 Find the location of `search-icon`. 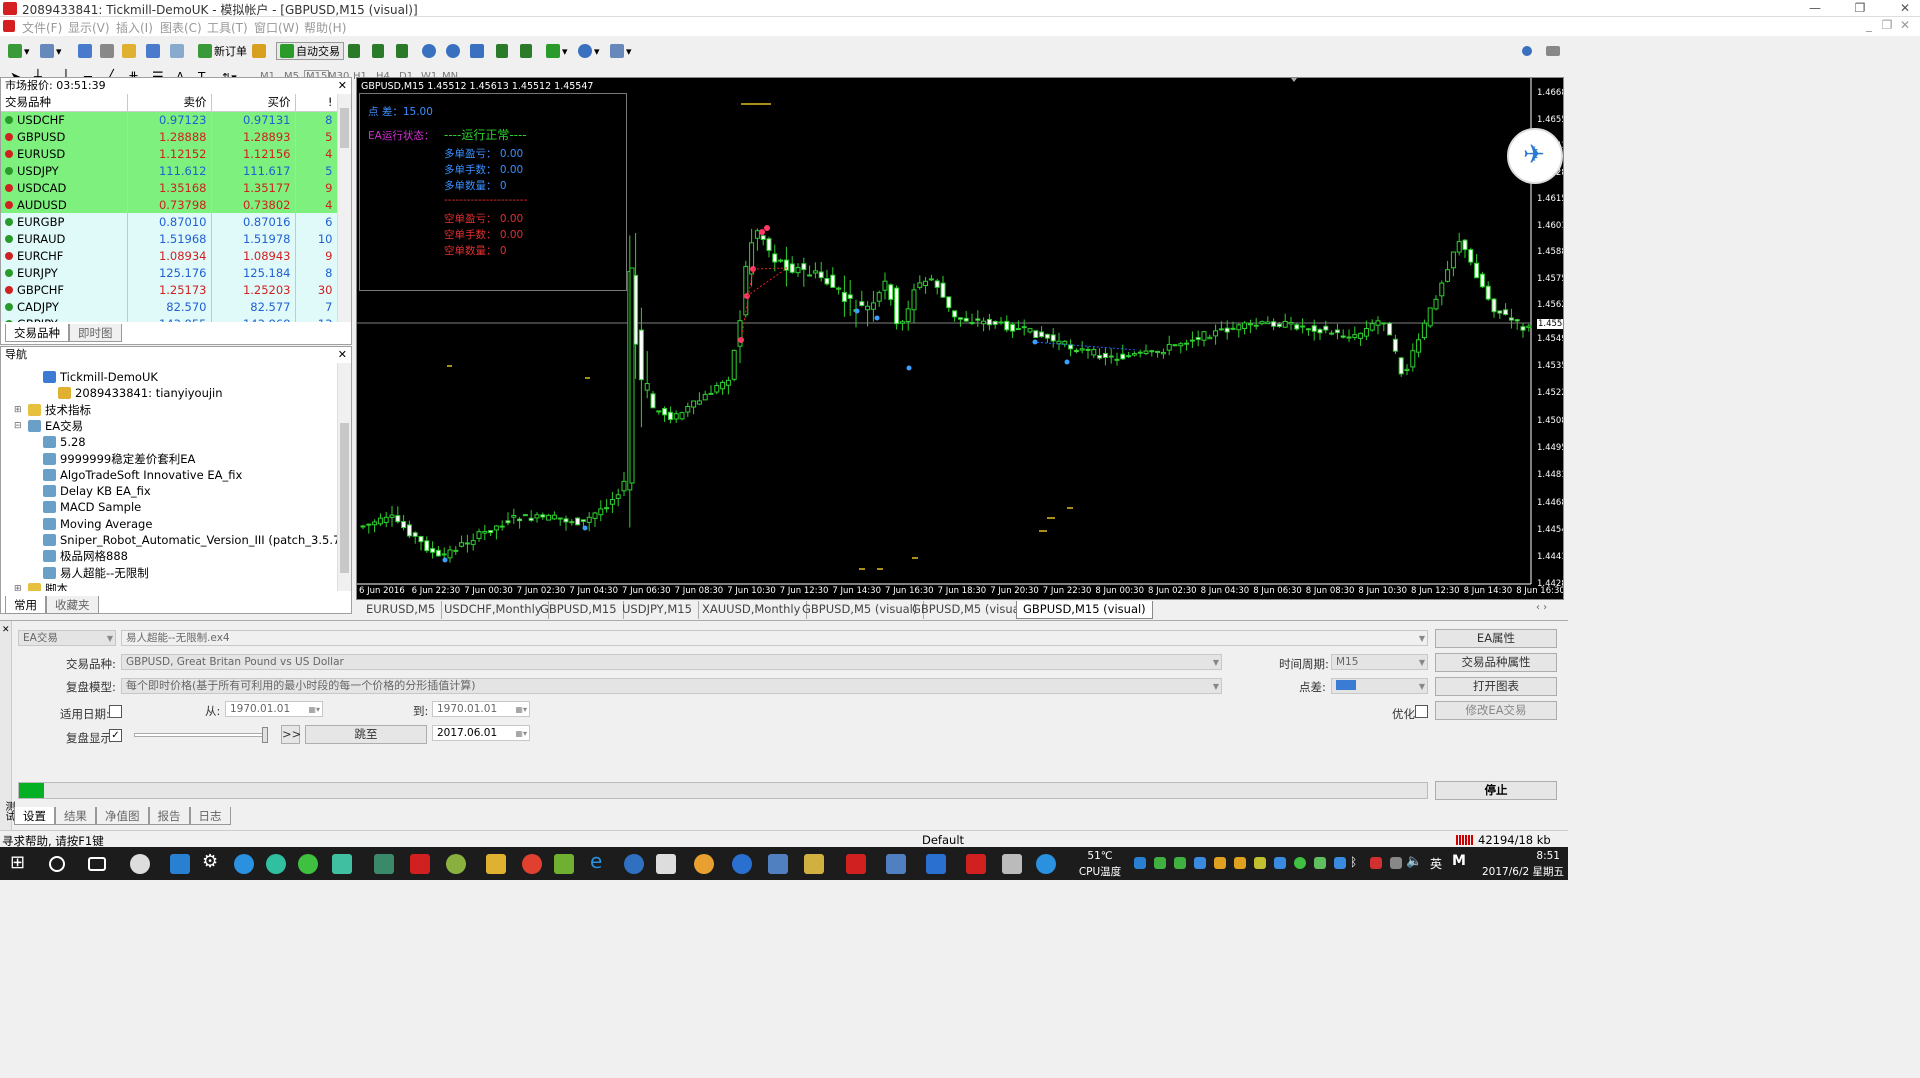

search-icon is located at coordinates (57, 864).